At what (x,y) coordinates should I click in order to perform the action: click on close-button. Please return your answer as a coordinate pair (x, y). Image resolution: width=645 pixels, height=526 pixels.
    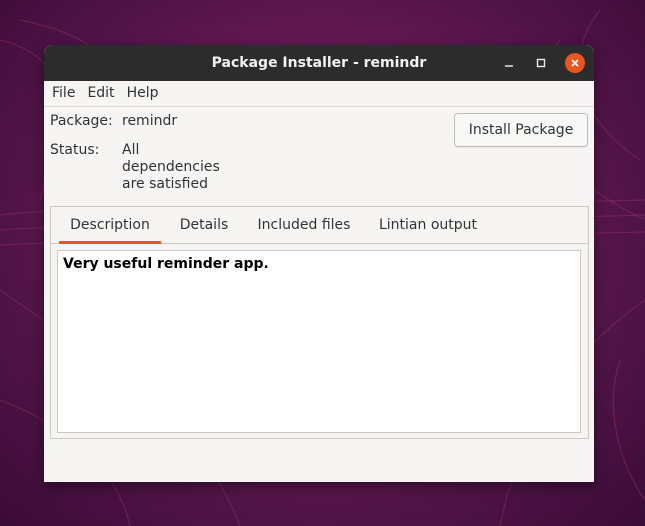
    Looking at the image, I should click on (575, 63).